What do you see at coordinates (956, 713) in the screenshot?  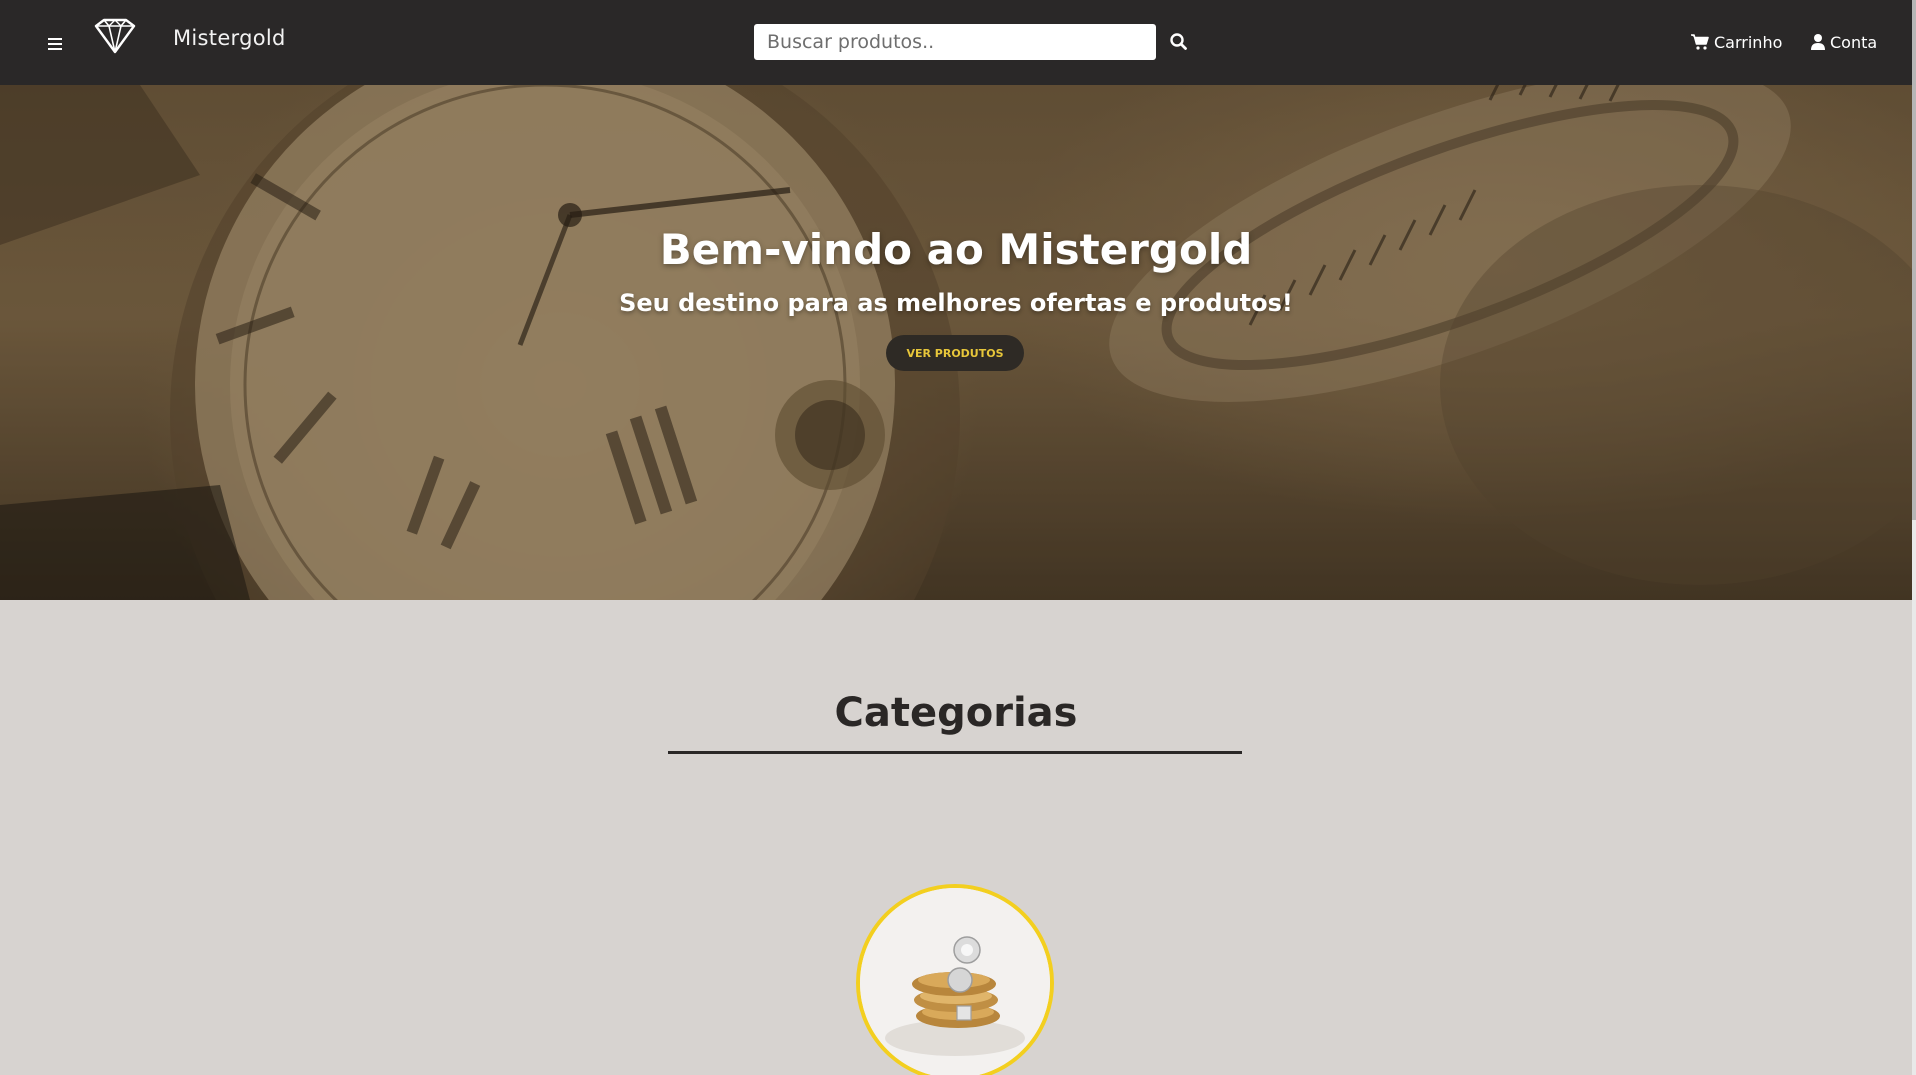 I see `categories-title: Categorias` at bounding box center [956, 713].